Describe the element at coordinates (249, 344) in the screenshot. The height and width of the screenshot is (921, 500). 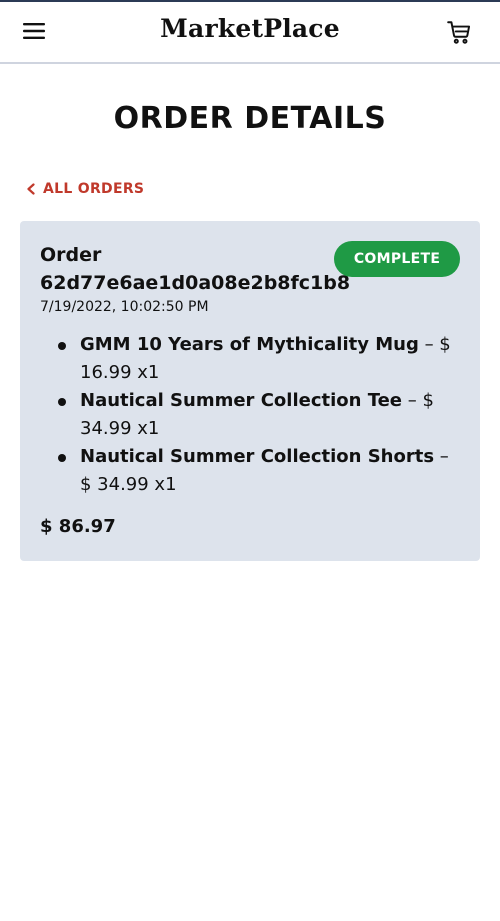
I see `item-name: GMM 10 Years of Mythicality Mug` at that location.